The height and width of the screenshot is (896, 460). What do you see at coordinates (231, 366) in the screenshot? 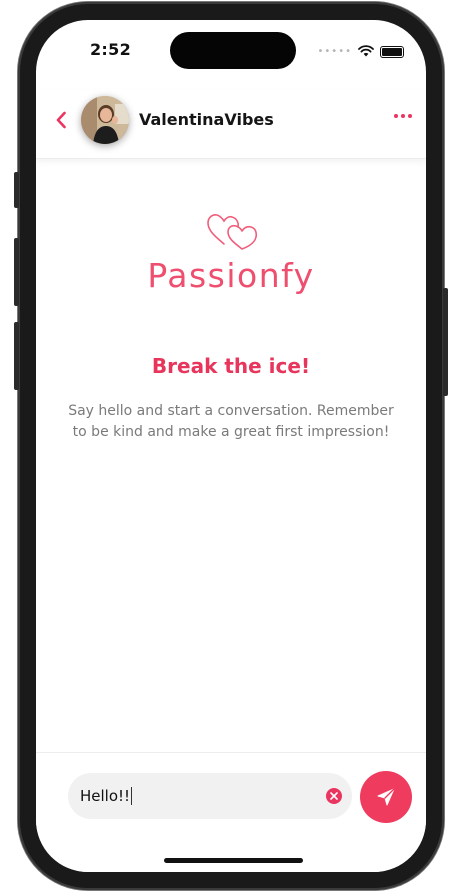
I see `empty-state-title: Break the ice!` at bounding box center [231, 366].